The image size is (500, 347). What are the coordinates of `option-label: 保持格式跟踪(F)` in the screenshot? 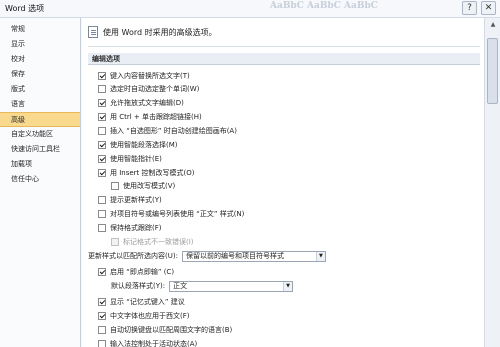 It's located at (136, 228).